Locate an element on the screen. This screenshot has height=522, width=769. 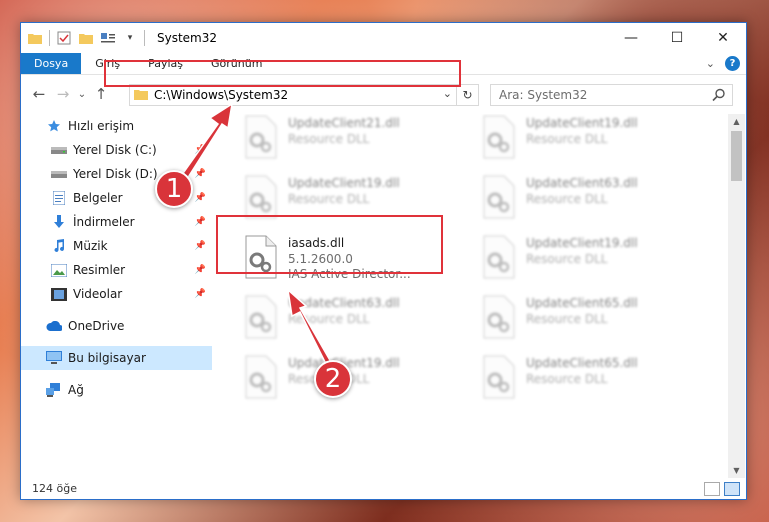
title-bar: ▾ System32 — ☐ ✕ is located at coordinates (383, 38).